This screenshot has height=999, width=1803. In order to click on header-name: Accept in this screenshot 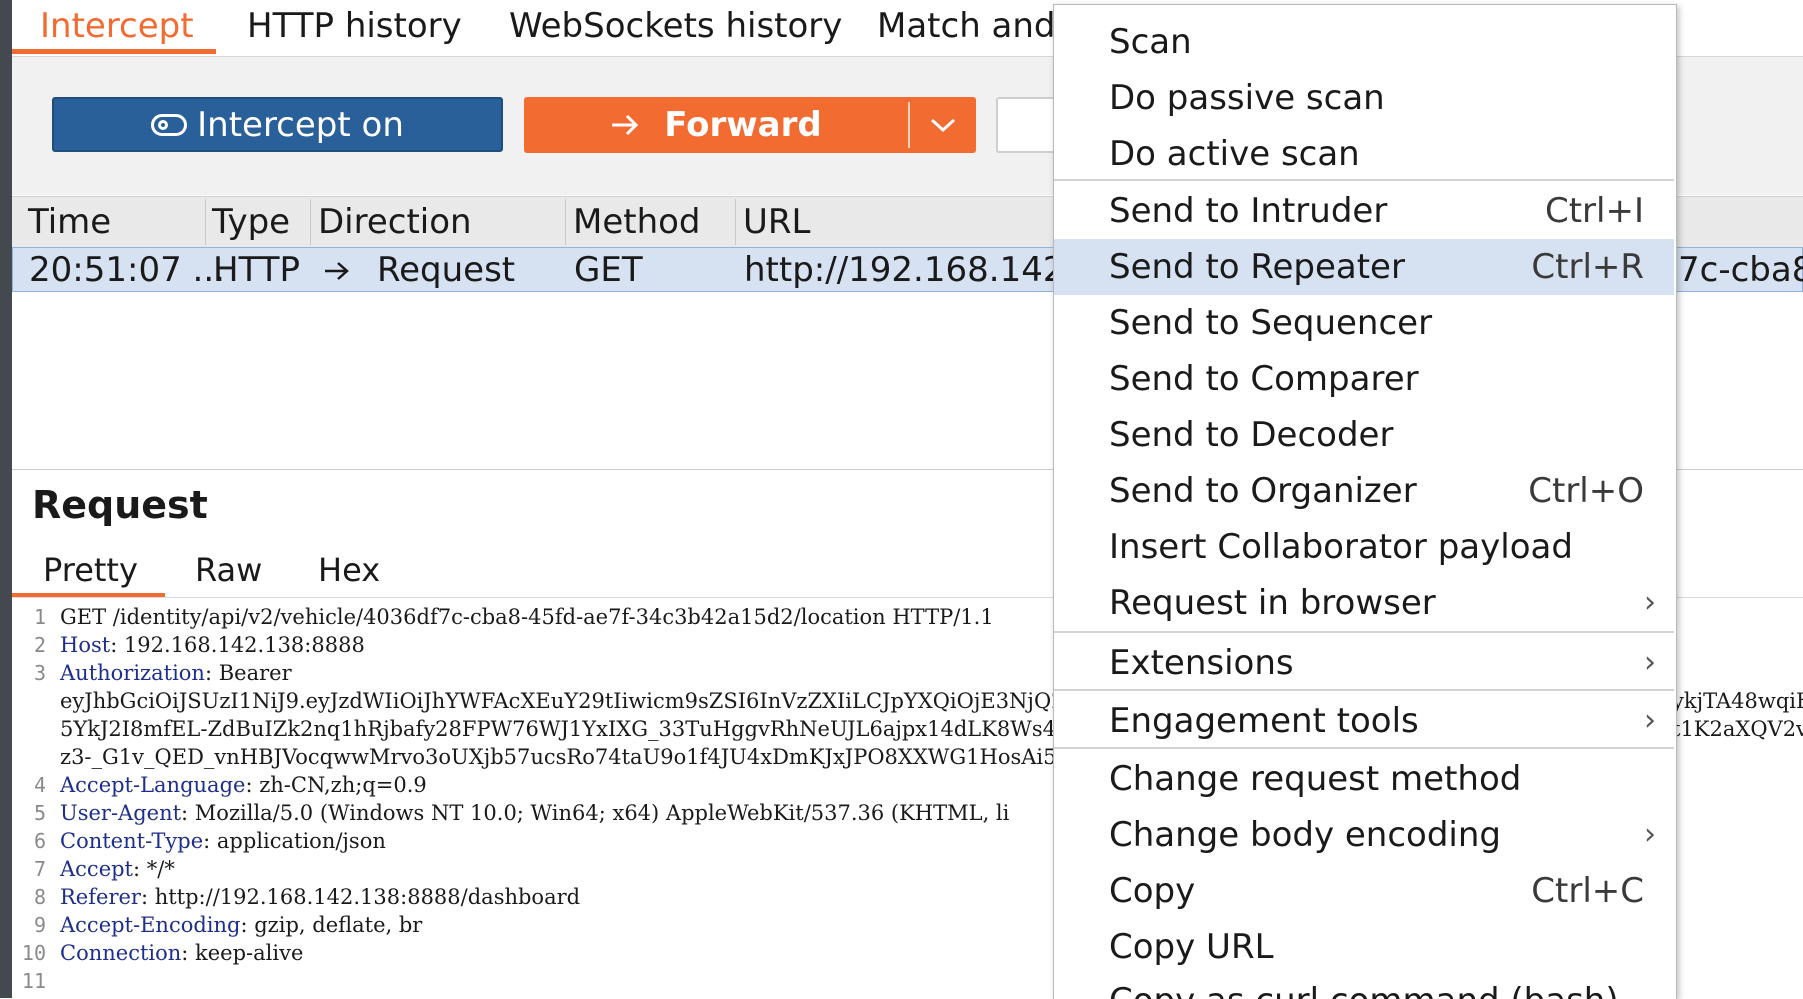, I will do `click(96, 869)`.